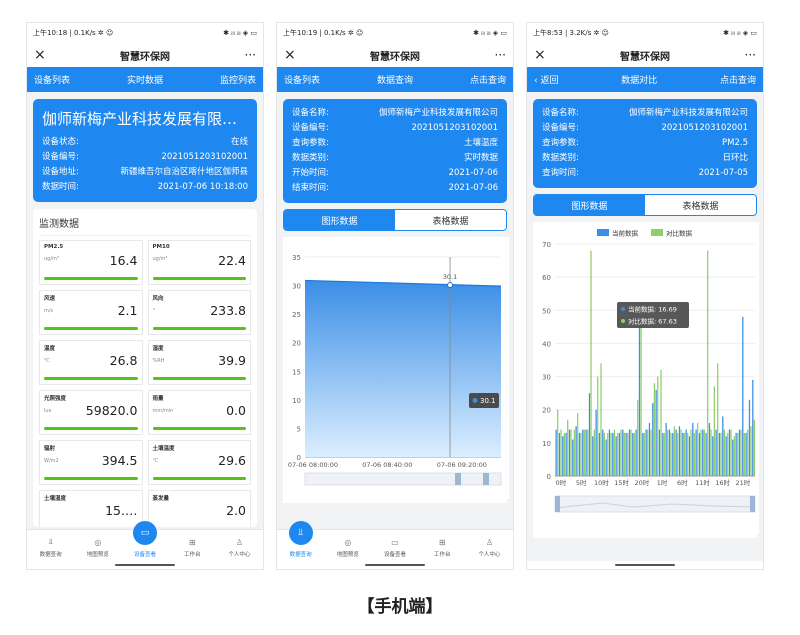 The height and width of the screenshot is (635, 800). Describe the element at coordinates (450, 285) in the screenshot. I see `data-point` at that location.